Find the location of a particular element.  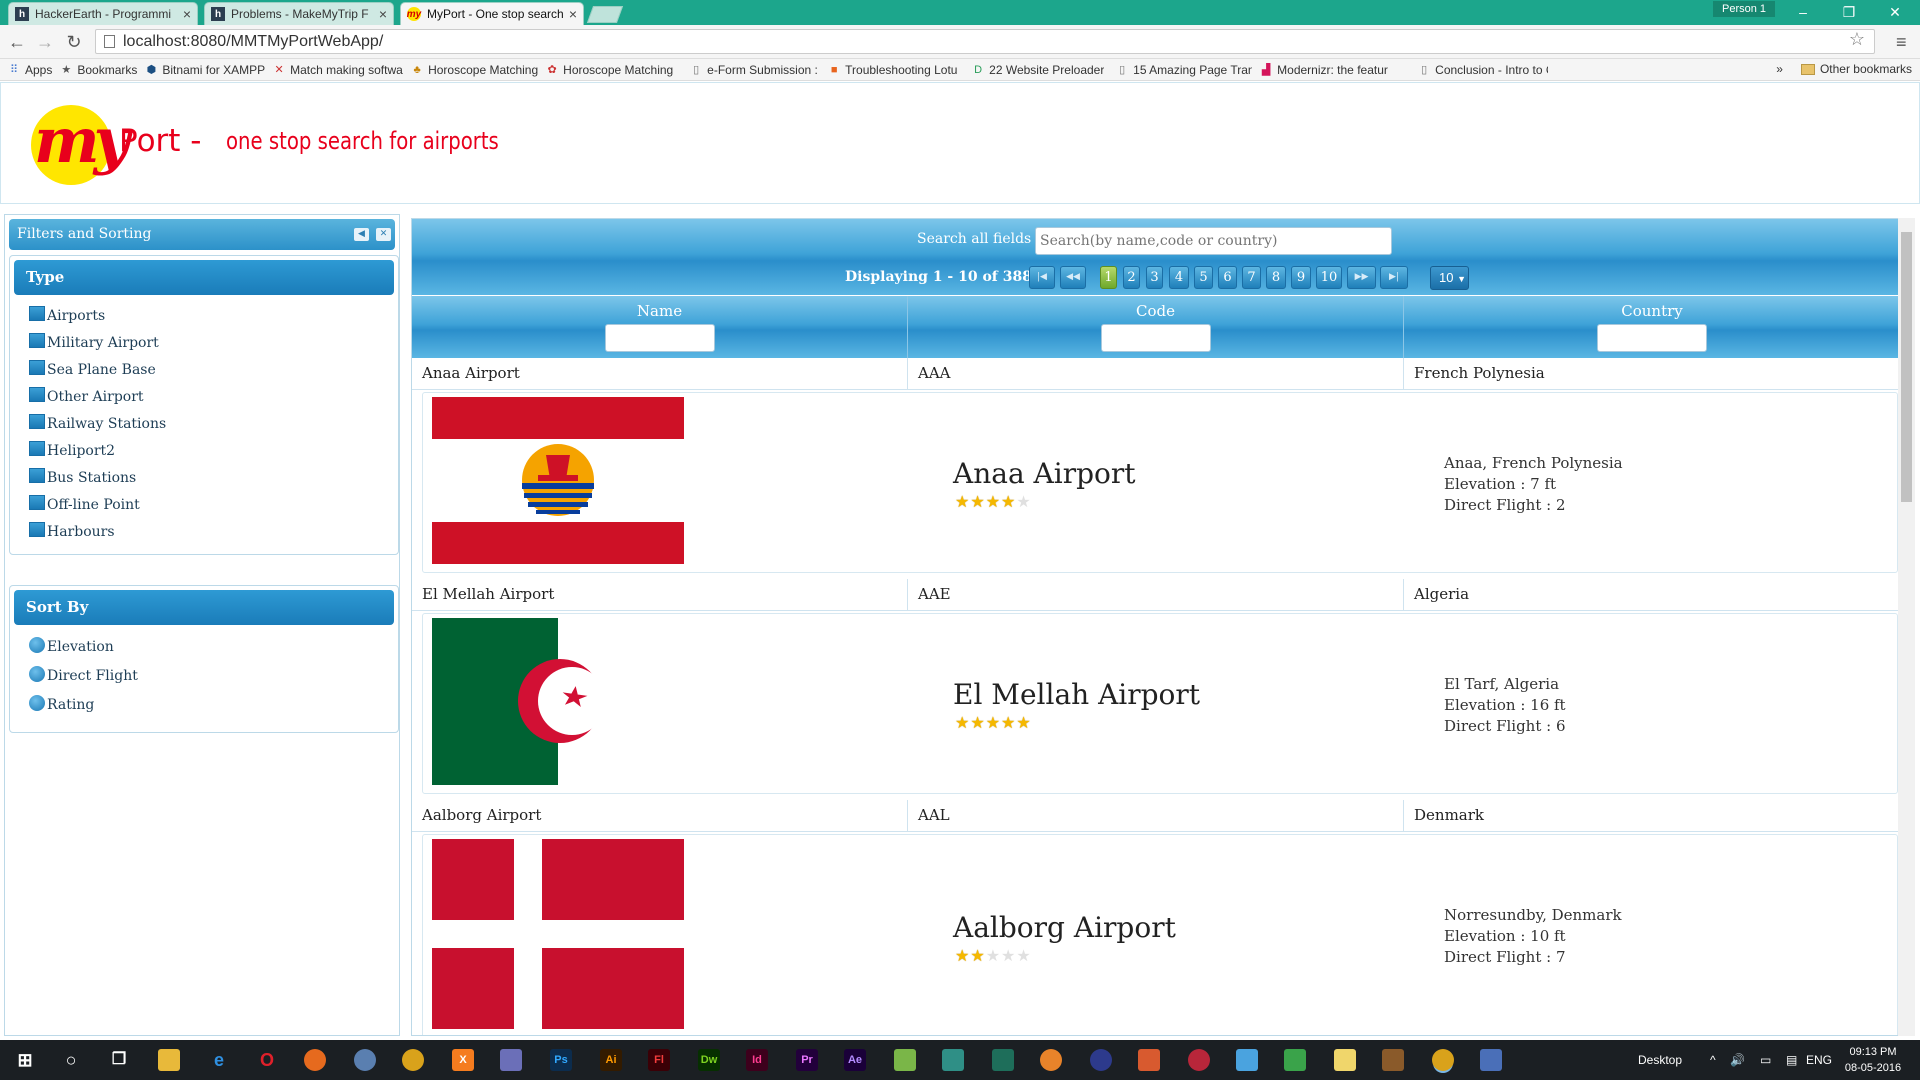

bookmark-item: ✿ Horoscope Matching is located at coordinates (614, 70).